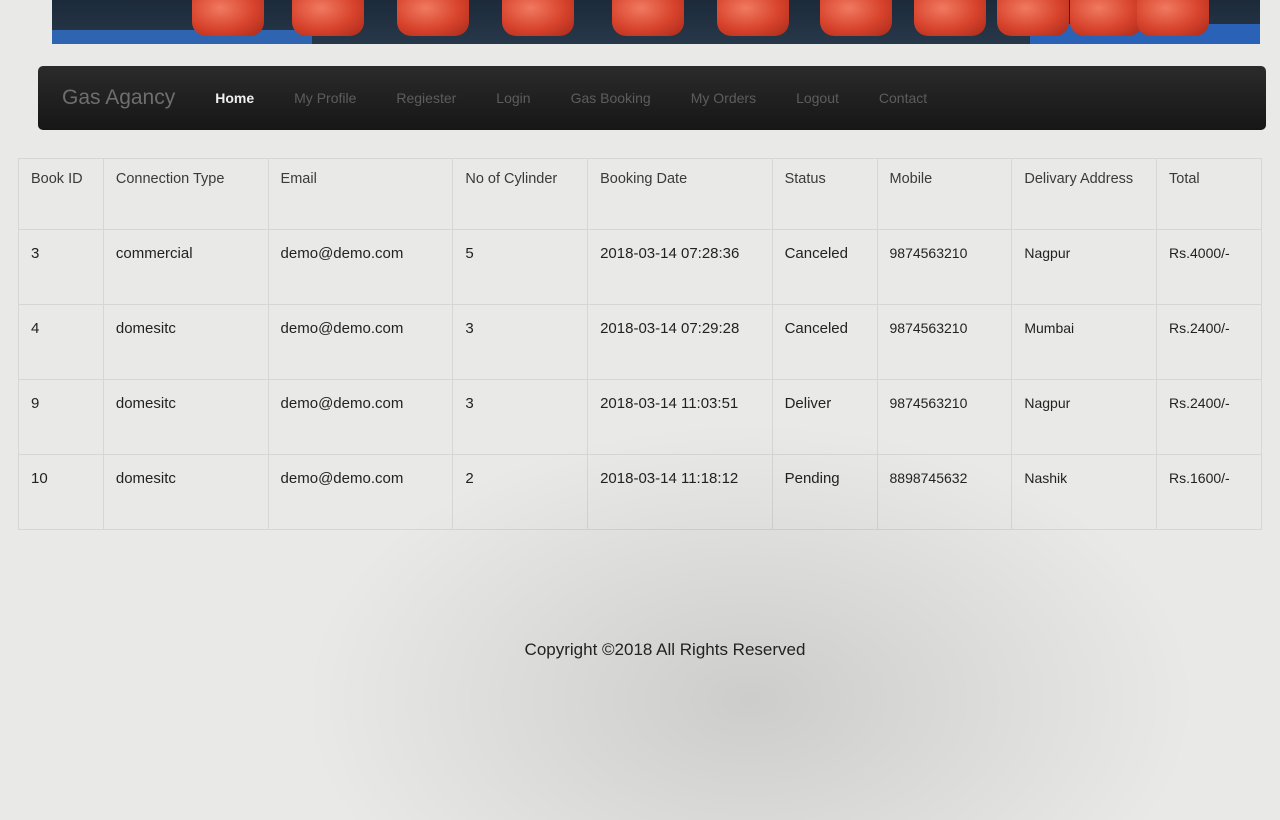 The width and height of the screenshot is (1280, 820). I want to click on nav-gas-booking: Gas Booking, so click(611, 98).